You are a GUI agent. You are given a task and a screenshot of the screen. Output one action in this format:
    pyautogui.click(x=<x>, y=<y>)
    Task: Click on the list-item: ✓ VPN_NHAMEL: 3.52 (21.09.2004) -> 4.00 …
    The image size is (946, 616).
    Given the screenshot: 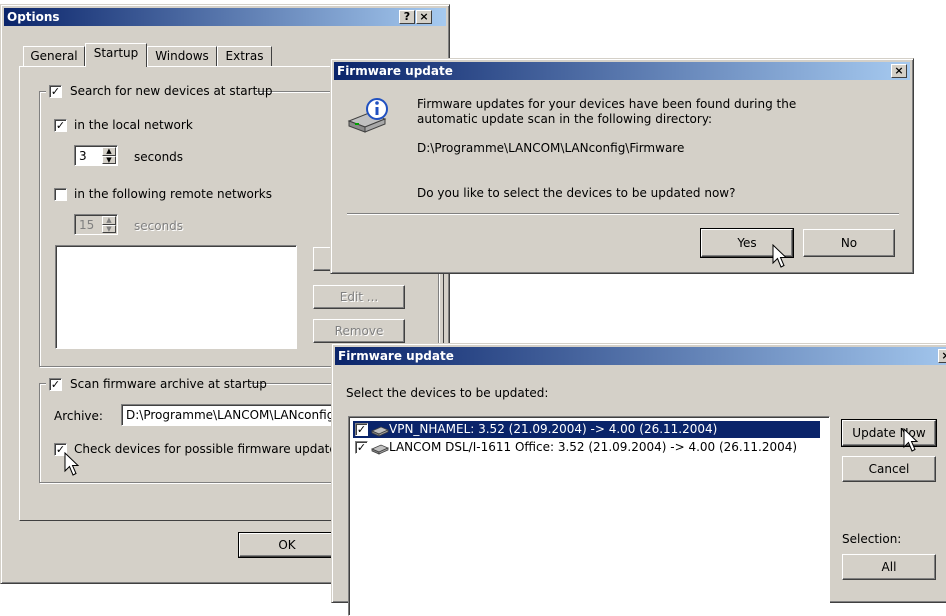 What is the action you would take?
    pyautogui.click(x=586, y=429)
    